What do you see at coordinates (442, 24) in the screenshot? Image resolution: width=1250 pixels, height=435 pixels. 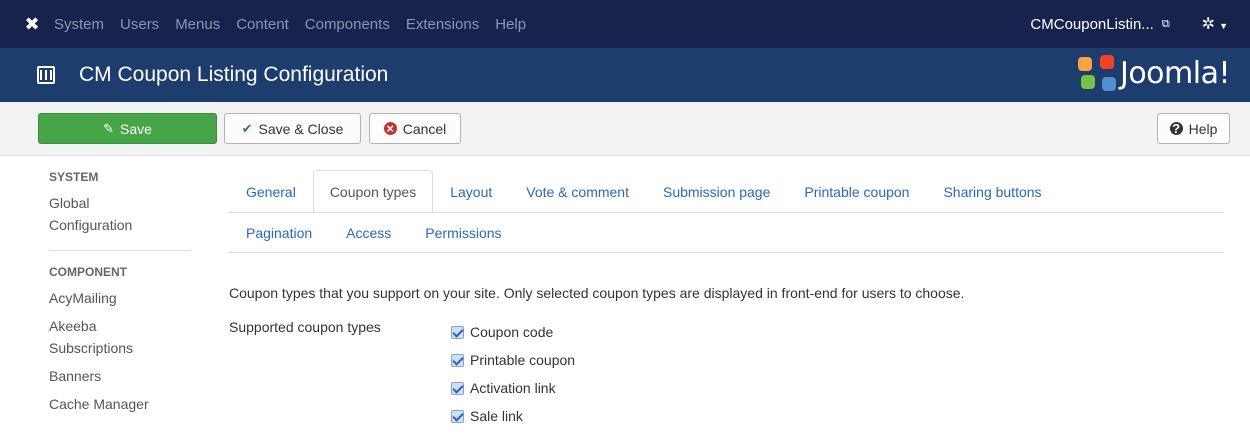 I see `menu-extensions: Extensions` at bounding box center [442, 24].